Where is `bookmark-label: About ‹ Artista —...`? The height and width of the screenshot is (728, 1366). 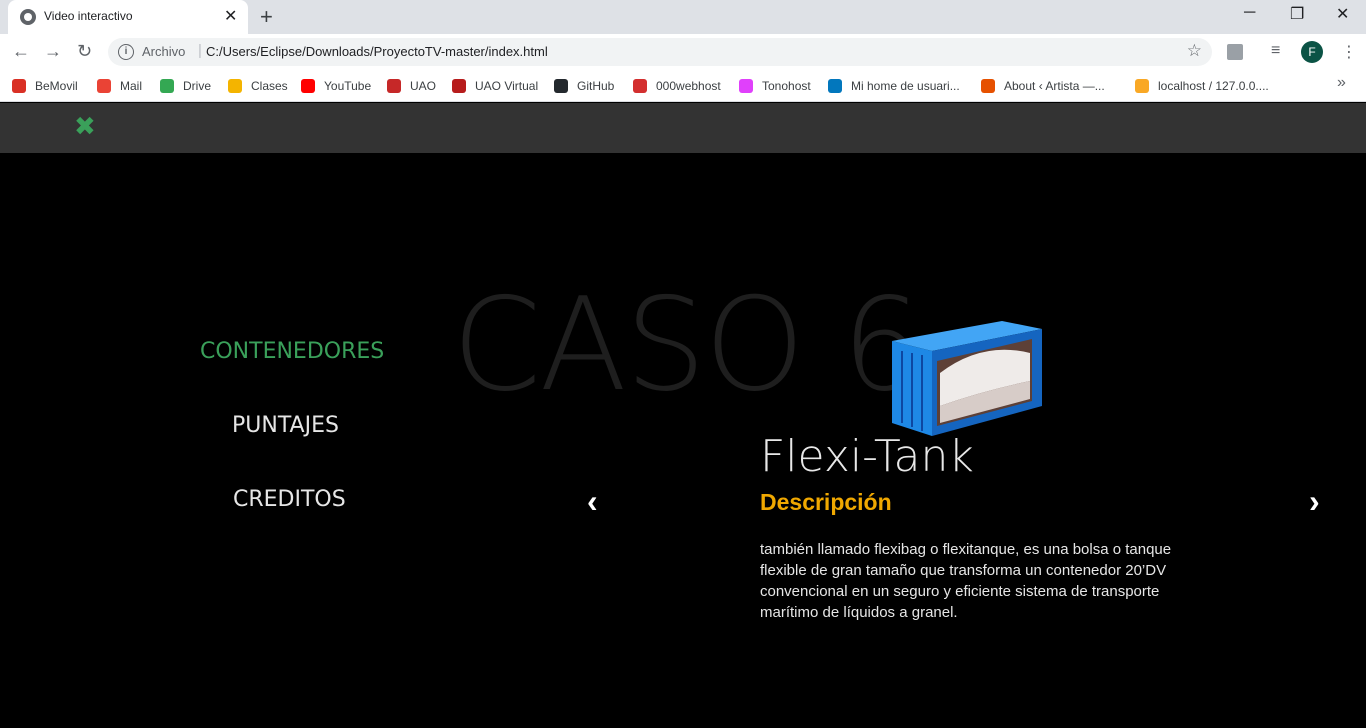
bookmark-label: About ‹ Artista —... is located at coordinates (1054, 86).